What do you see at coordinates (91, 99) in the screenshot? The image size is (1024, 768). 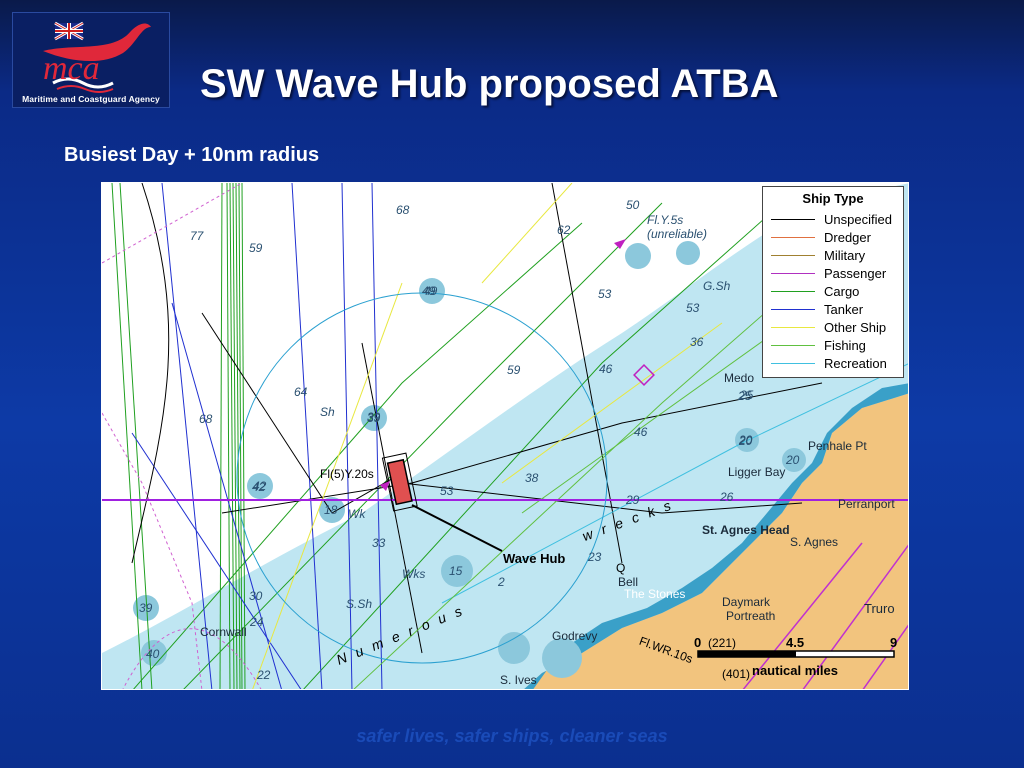 I see `agency-name: Maritime and Coastguard Agency` at bounding box center [91, 99].